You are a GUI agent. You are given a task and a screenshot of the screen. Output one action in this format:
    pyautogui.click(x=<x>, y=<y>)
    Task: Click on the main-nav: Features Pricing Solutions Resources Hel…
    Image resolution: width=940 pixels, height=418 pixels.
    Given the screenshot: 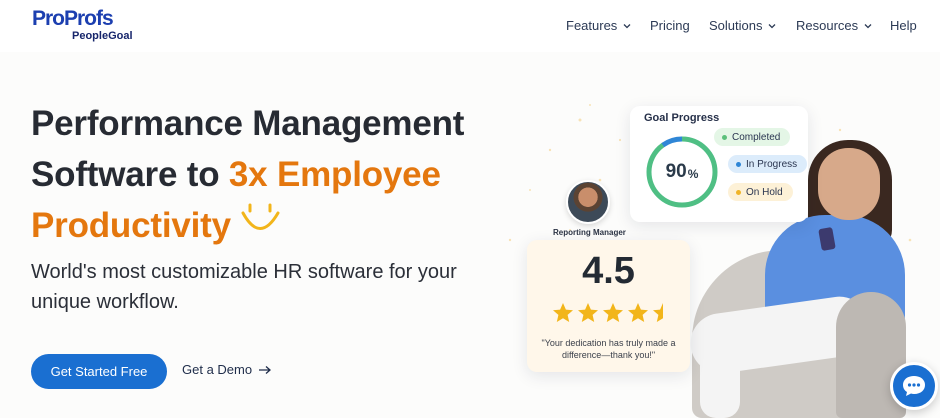 What is the action you would take?
    pyautogui.click(x=470, y=27)
    